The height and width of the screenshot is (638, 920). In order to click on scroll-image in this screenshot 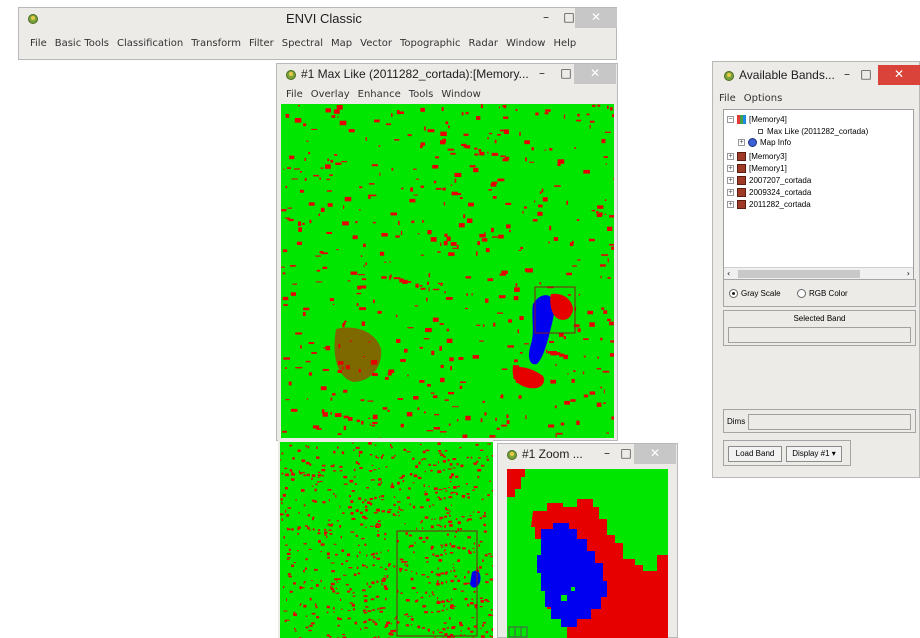, I will do `click(386, 540)`.